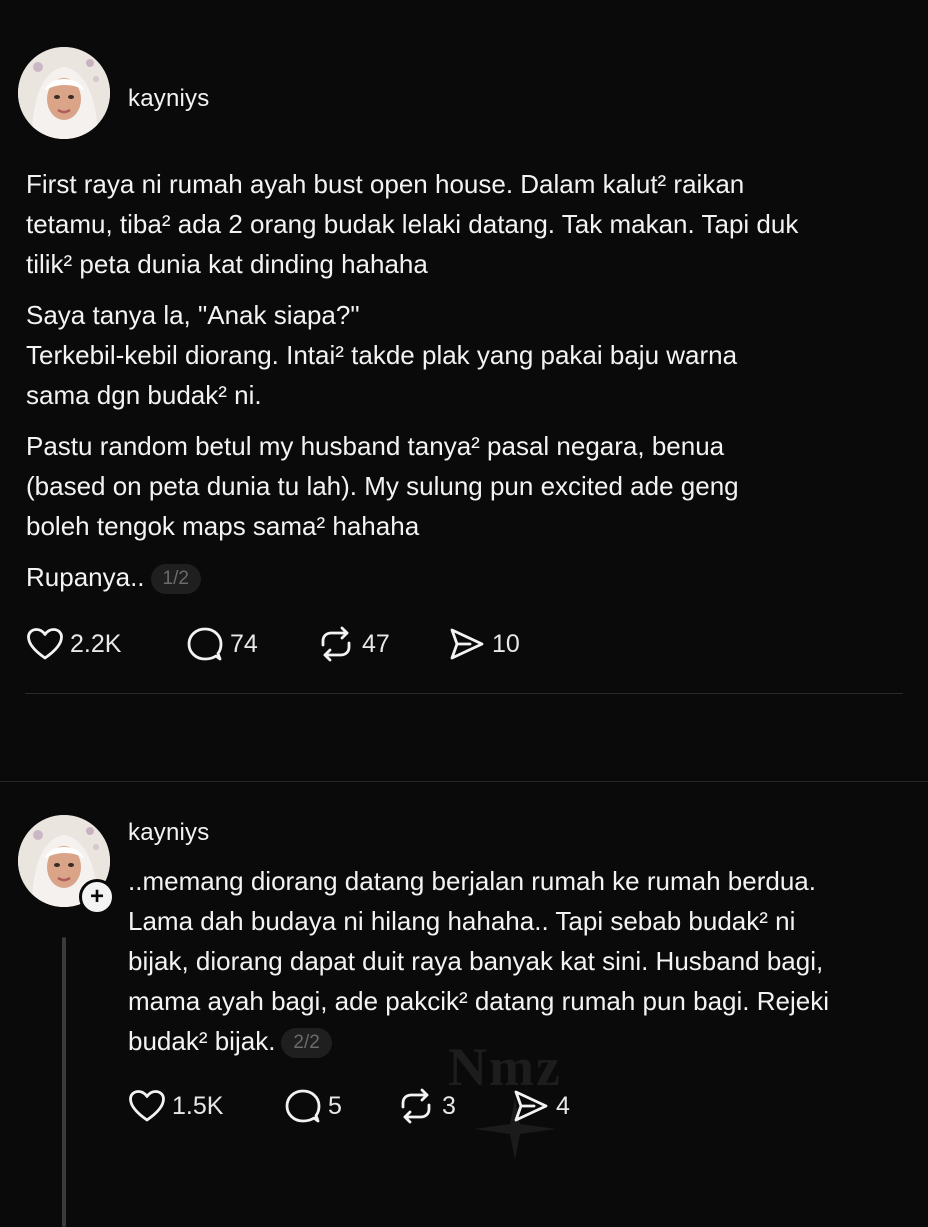 This screenshot has width=928, height=1227. I want to click on avatar, so click(64, 93).